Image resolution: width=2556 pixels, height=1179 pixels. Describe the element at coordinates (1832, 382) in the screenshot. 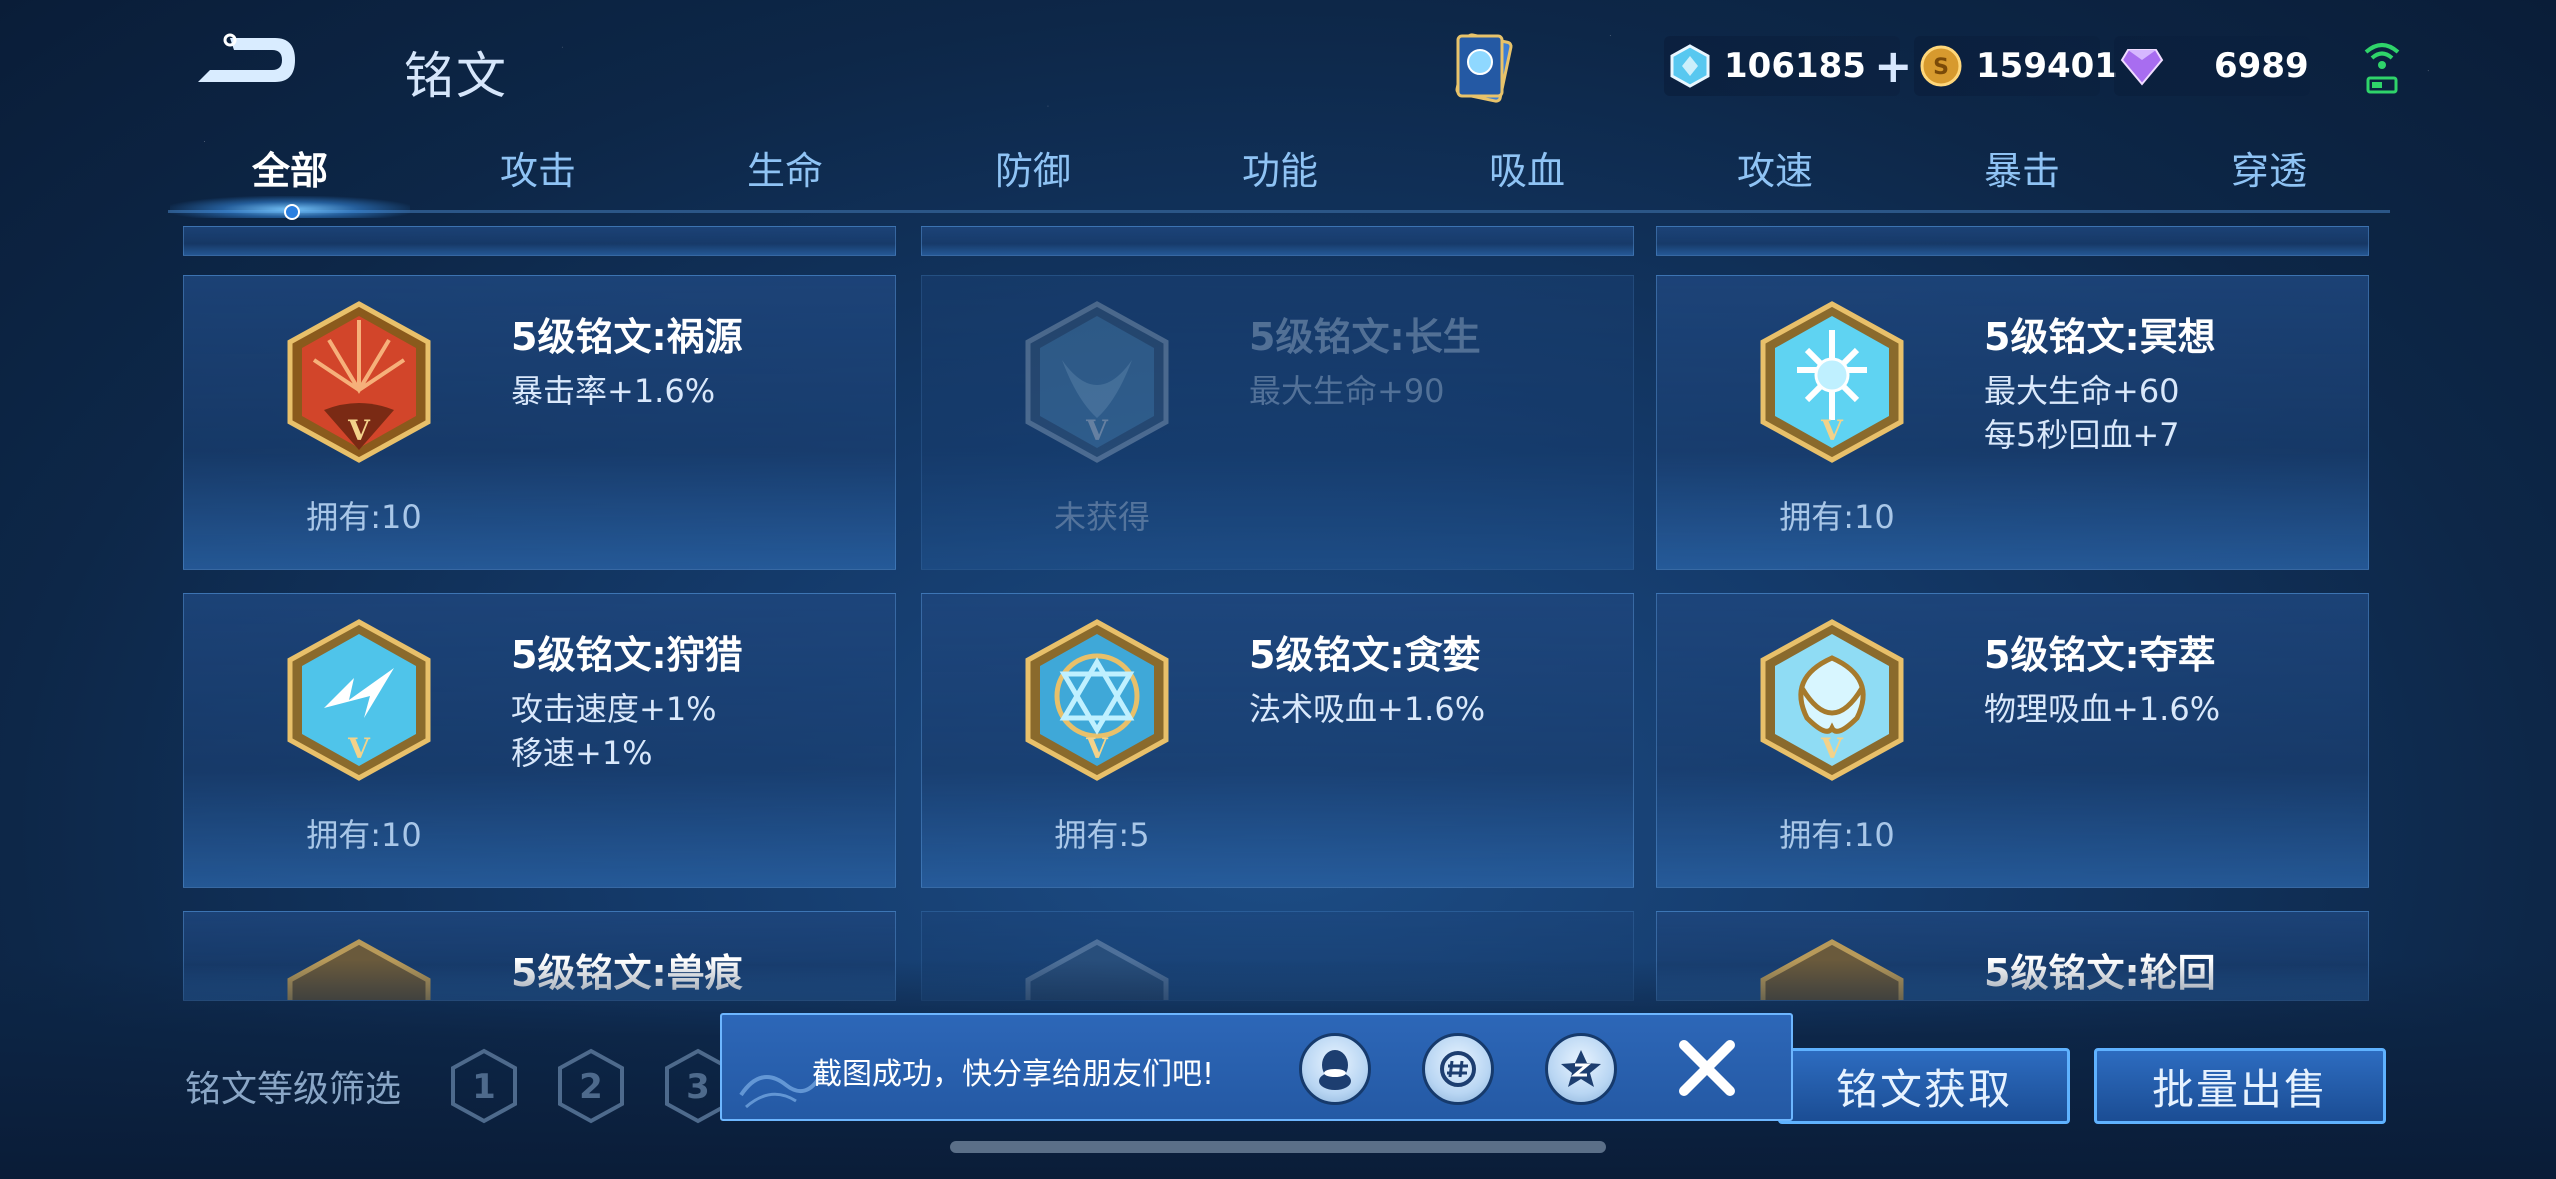

I see `meditate-inscription-emblem-icon: V` at that location.